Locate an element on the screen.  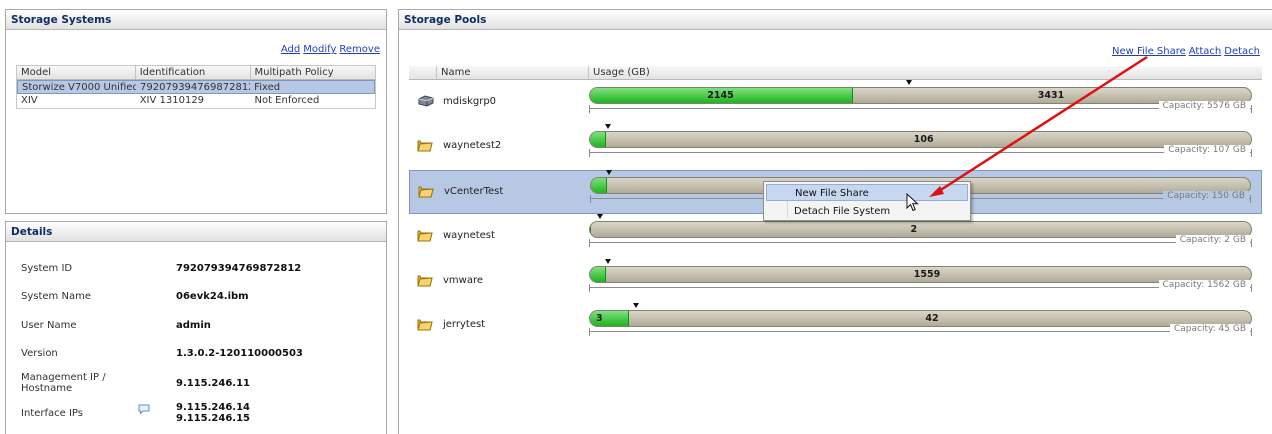
menu-item-detach-file-system: Detach File System is located at coordinates (867, 211).